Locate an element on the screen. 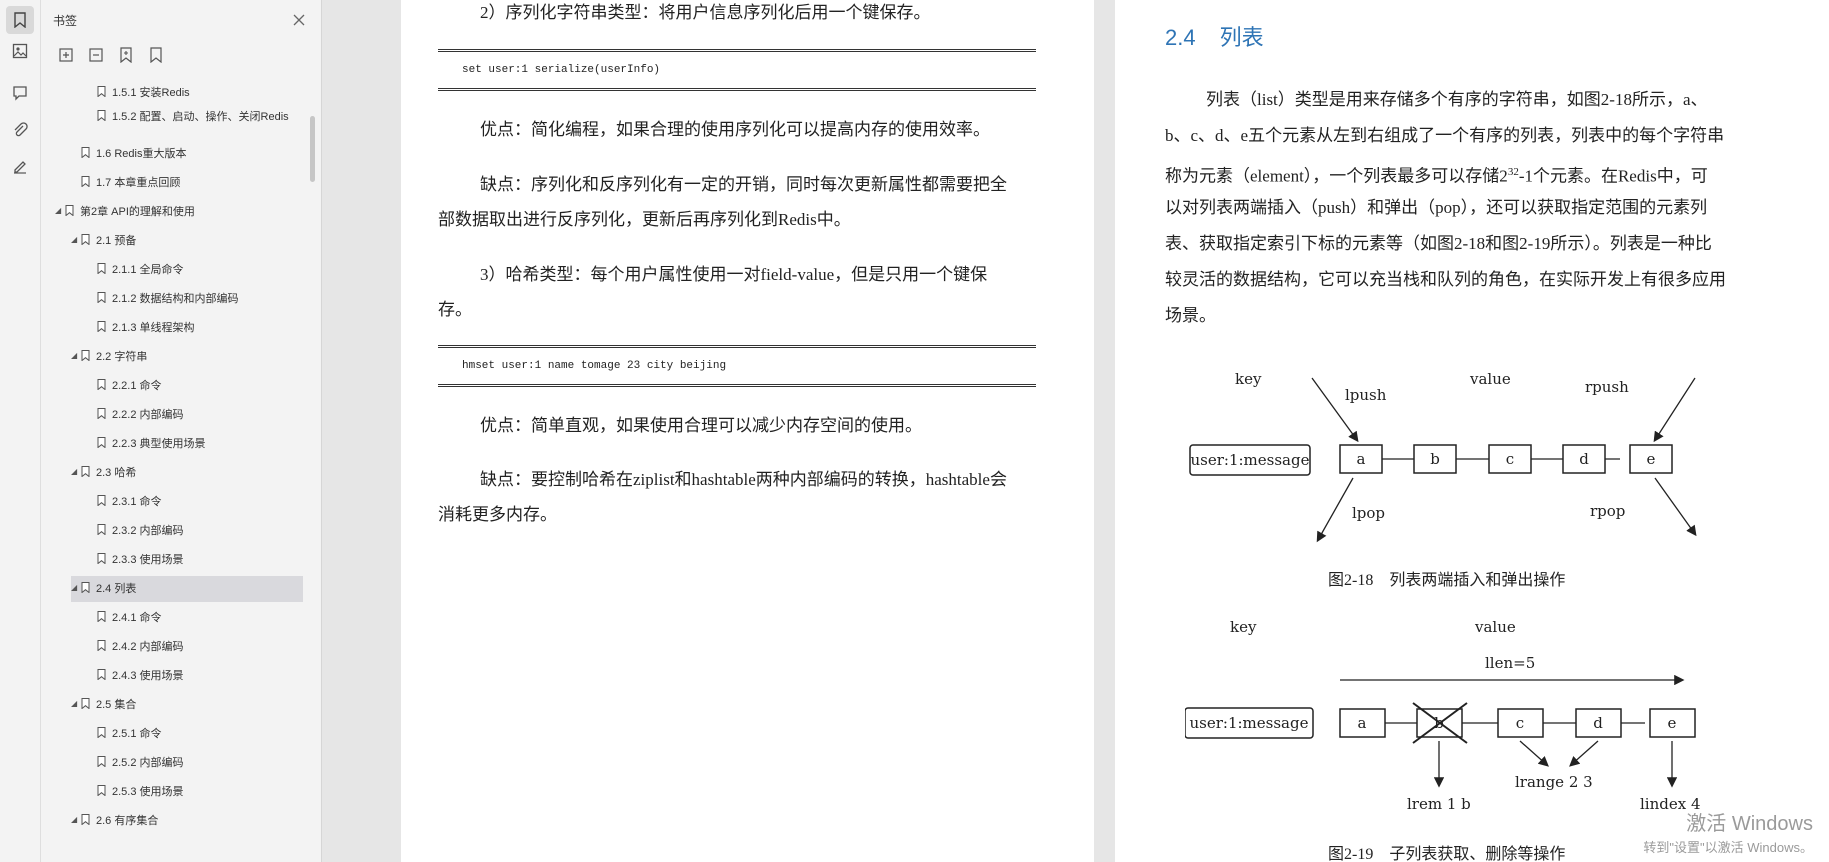  bookmark-label: 1.7 本章重点回顾 is located at coordinates (138, 183).